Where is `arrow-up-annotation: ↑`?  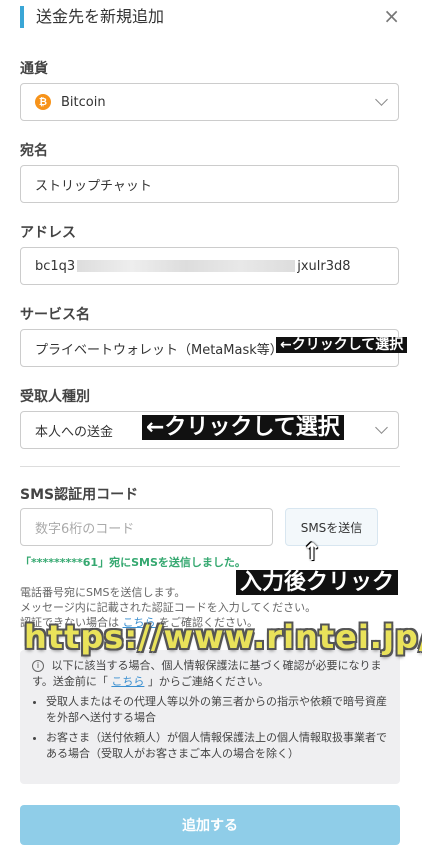
arrow-up-annotation: ↑ is located at coordinates (312, 552).